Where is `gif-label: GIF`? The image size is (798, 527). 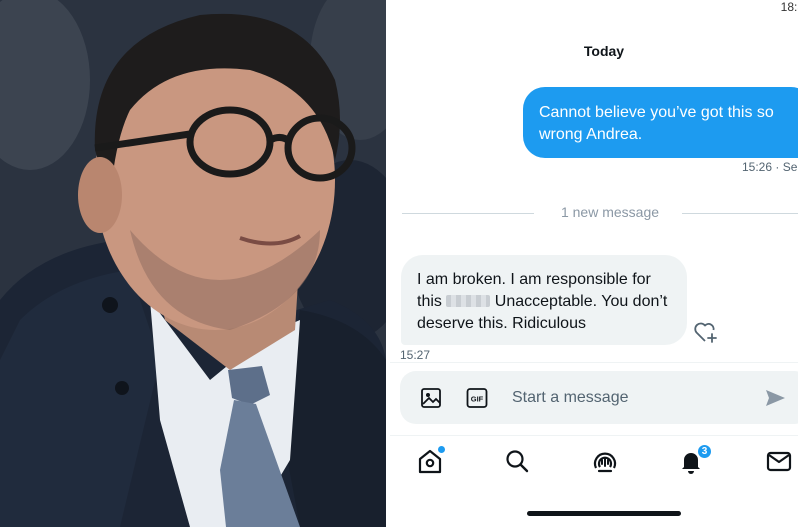
gif-label: GIF is located at coordinates (477, 399).